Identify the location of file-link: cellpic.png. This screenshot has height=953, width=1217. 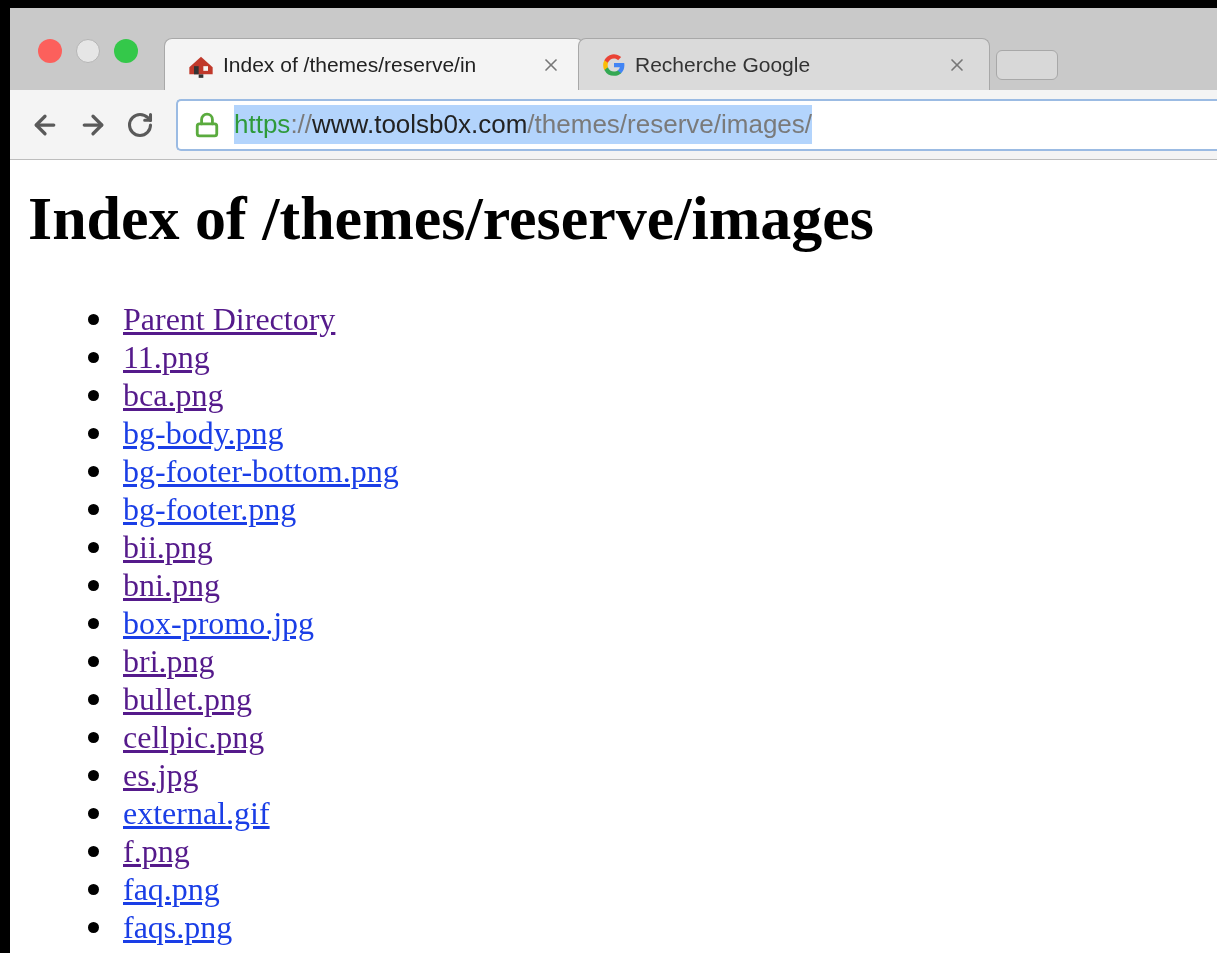
(194, 737).